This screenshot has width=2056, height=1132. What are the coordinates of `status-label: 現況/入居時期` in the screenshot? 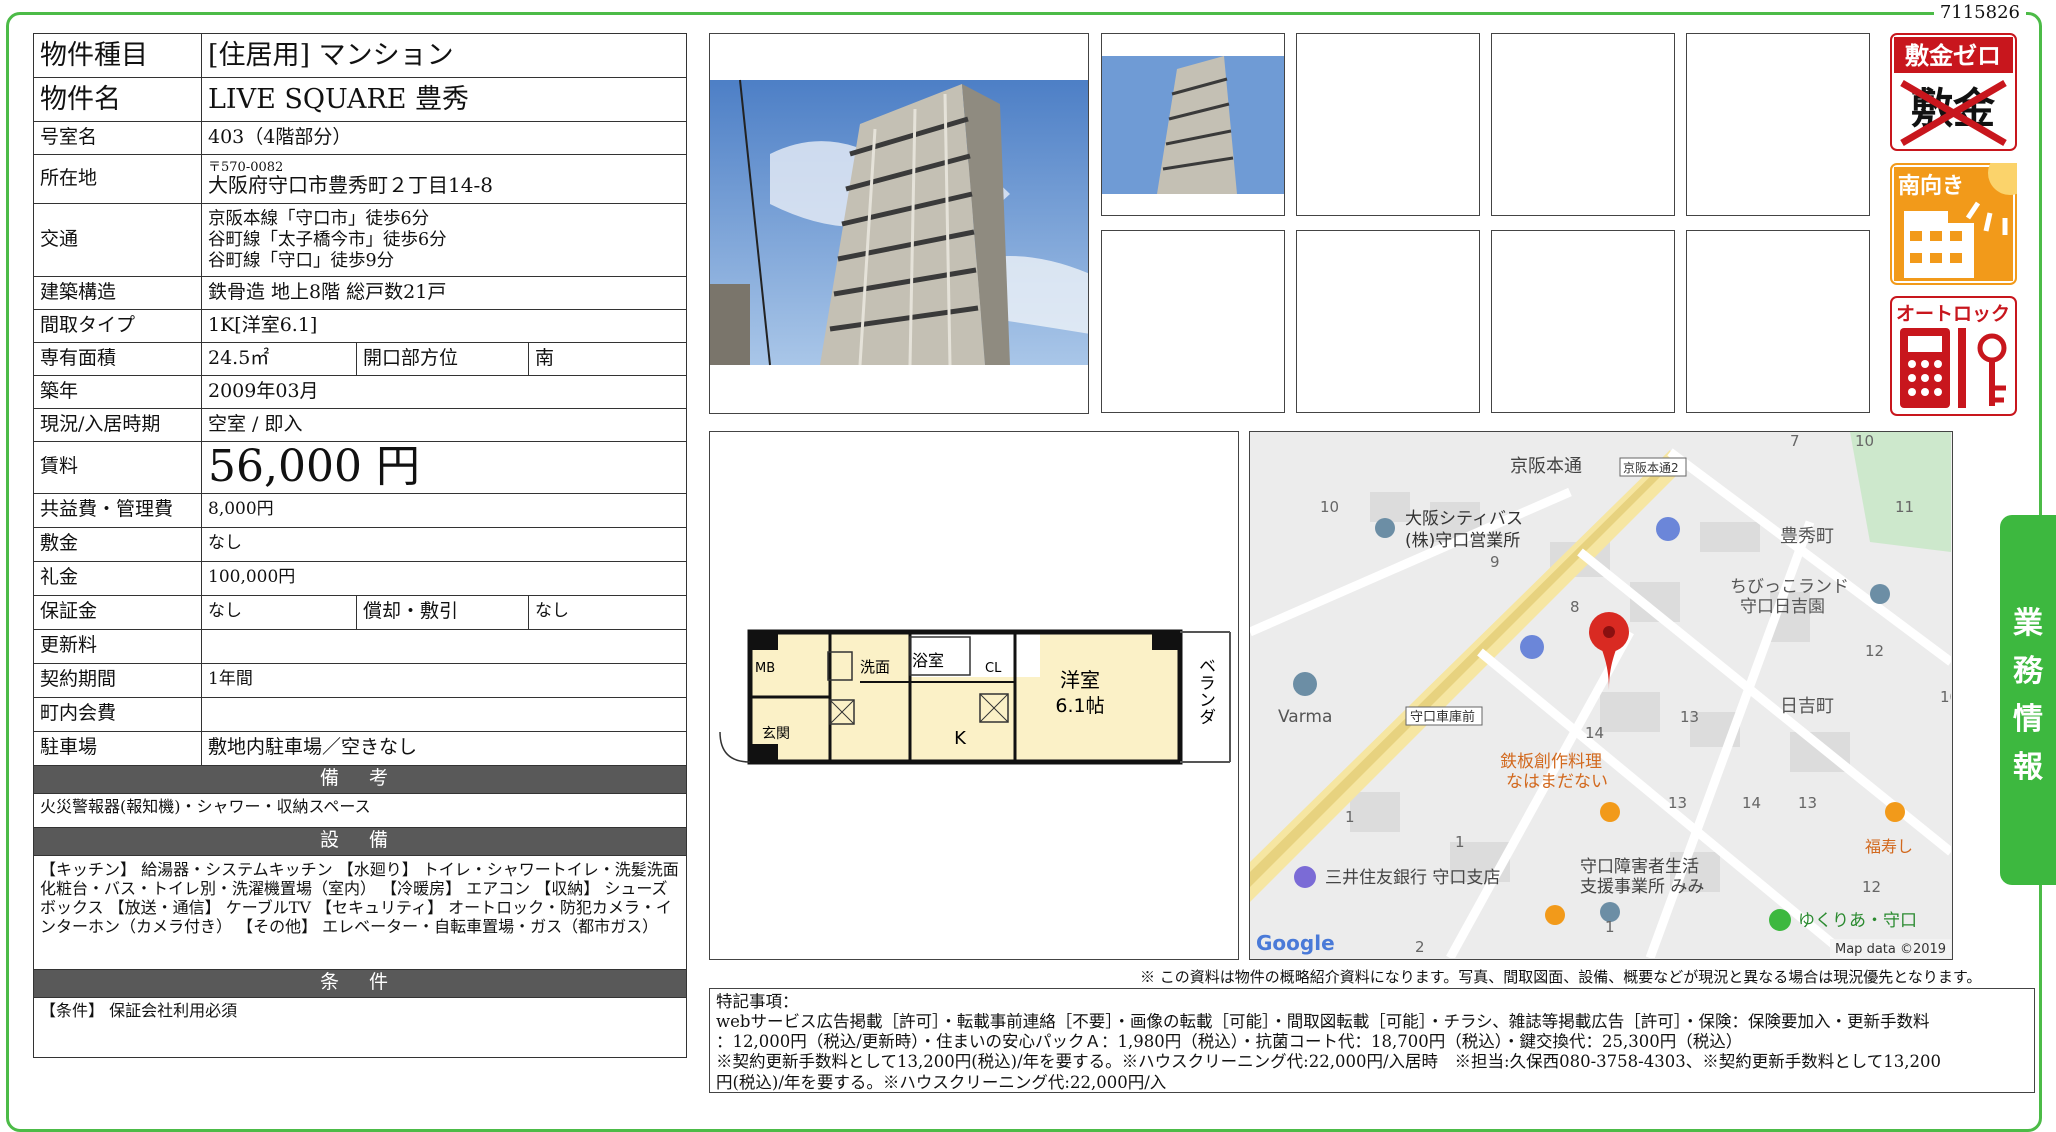 It's located at (117, 425).